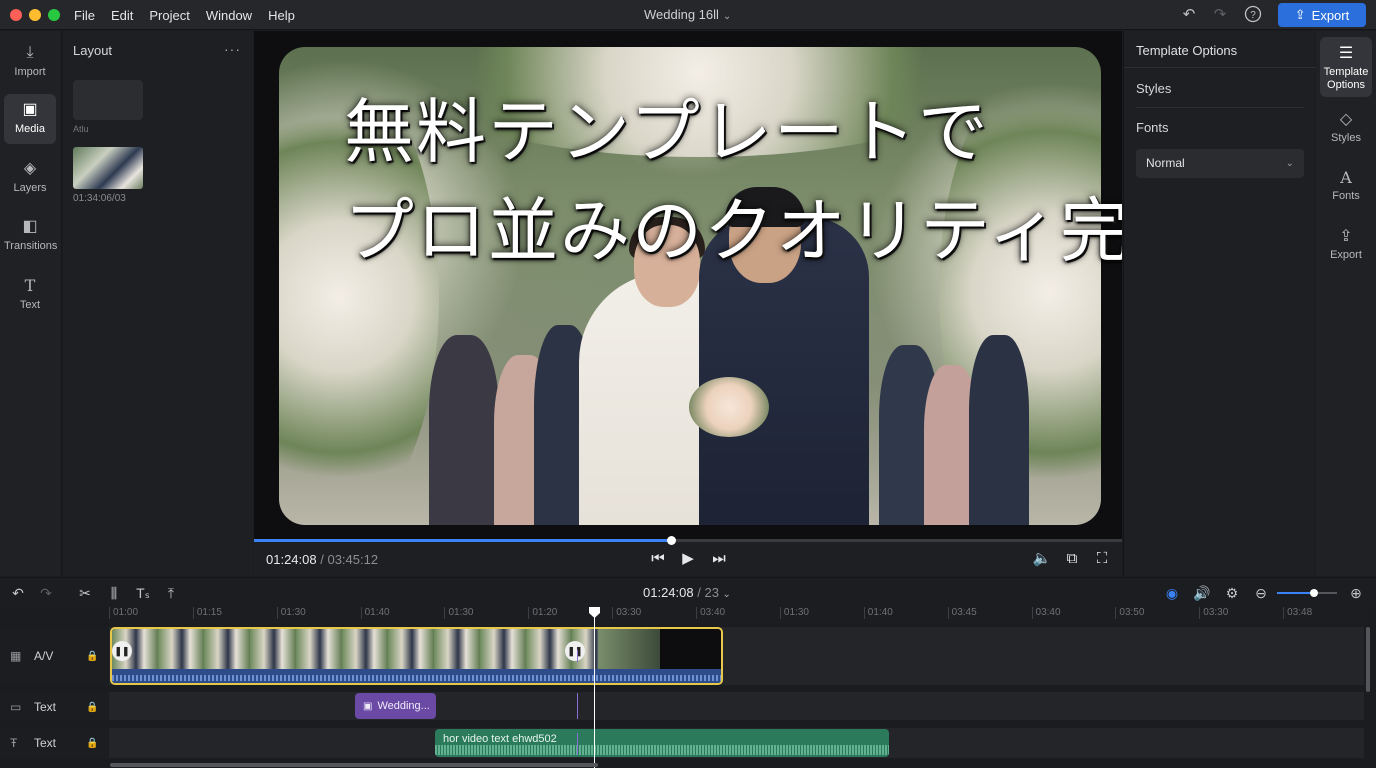 This screenshot has width=1376, height=768. What do you see at coordinates (169, 15) in the screenshot?
I see `menu-project: Project` at bounding box center [169, 15].